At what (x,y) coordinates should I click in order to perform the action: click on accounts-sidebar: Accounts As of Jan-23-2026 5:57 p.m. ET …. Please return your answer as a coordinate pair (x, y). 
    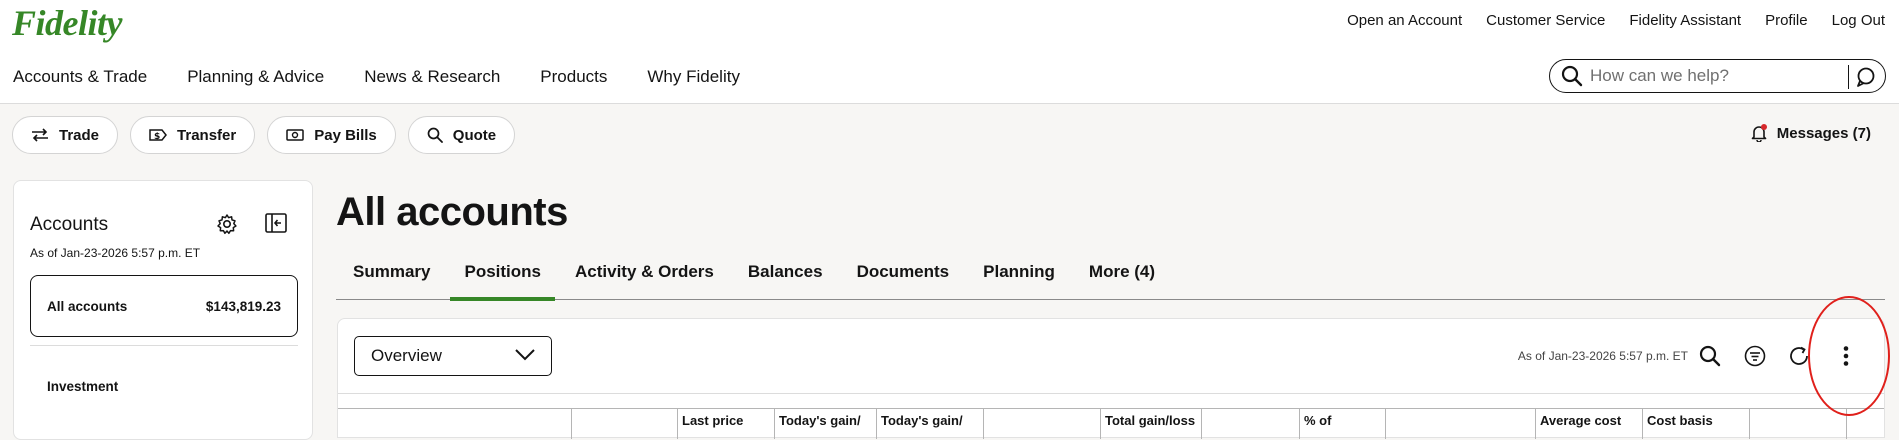
    Looking at the image, I should click on (163, 310).